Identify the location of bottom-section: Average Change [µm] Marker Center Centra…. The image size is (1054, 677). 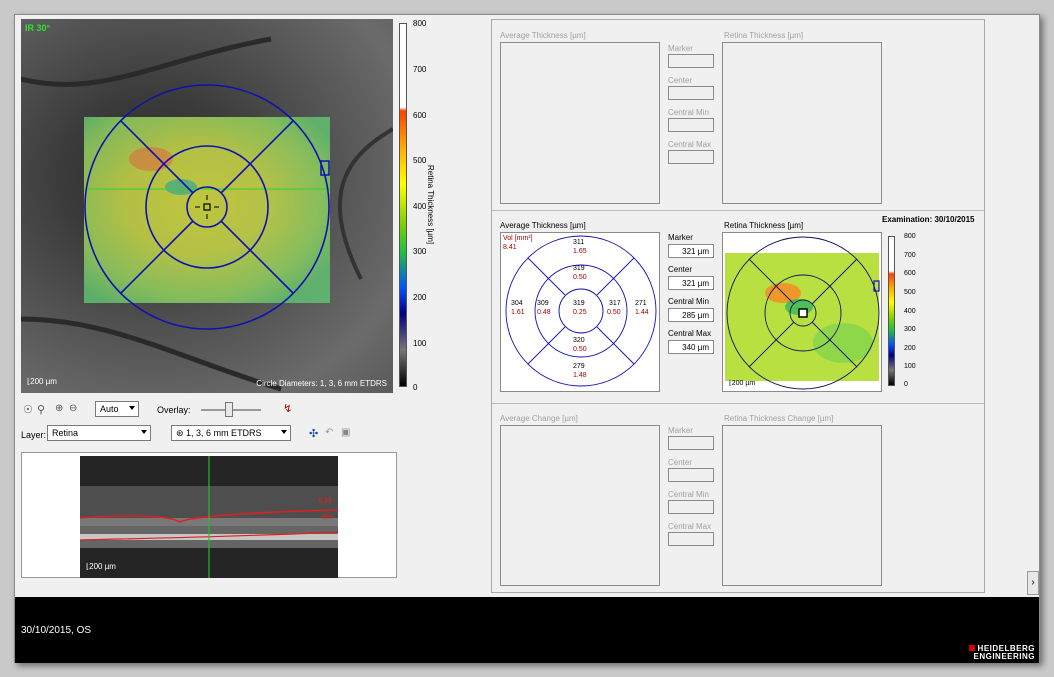
(738, 498).